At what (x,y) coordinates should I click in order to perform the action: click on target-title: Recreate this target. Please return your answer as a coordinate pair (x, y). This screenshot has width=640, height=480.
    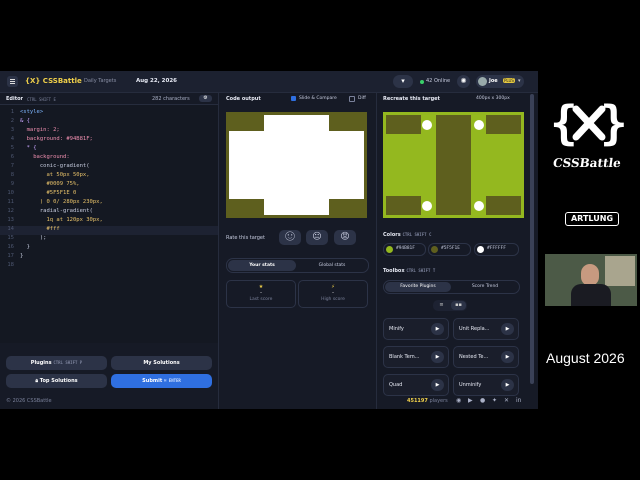
    Looking at the image, I should click on (411, 99).